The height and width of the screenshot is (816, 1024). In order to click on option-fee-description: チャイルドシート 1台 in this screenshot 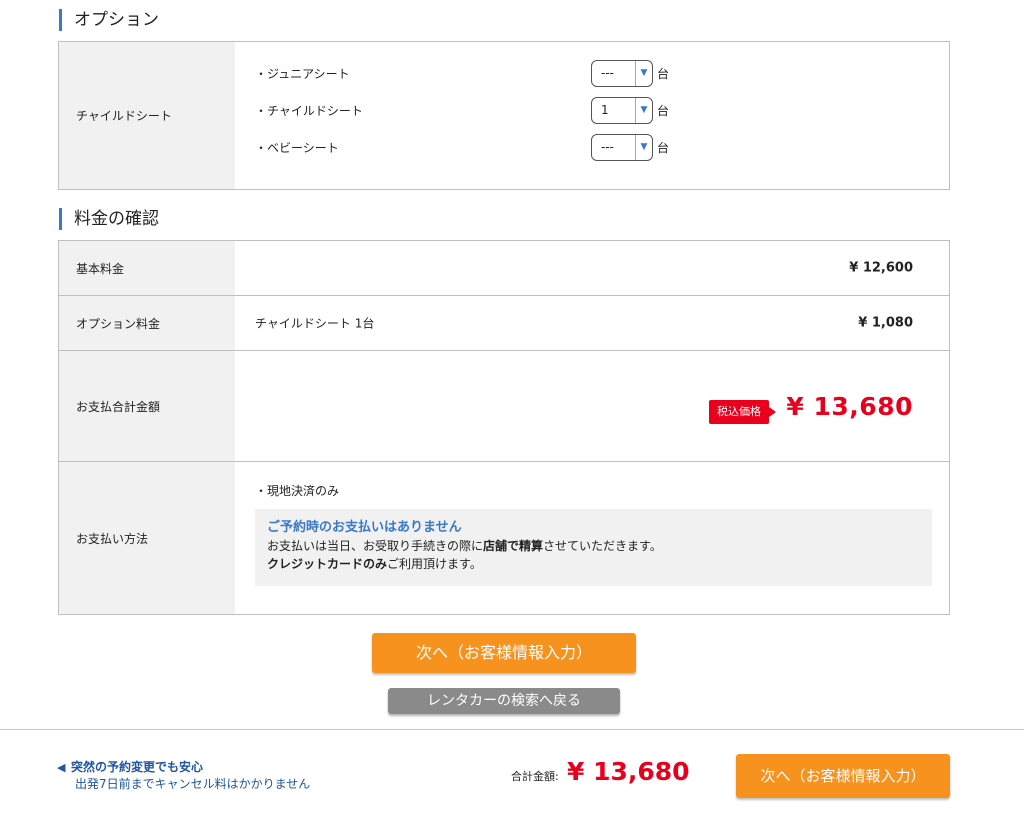, I will do `click(315, 323)`.